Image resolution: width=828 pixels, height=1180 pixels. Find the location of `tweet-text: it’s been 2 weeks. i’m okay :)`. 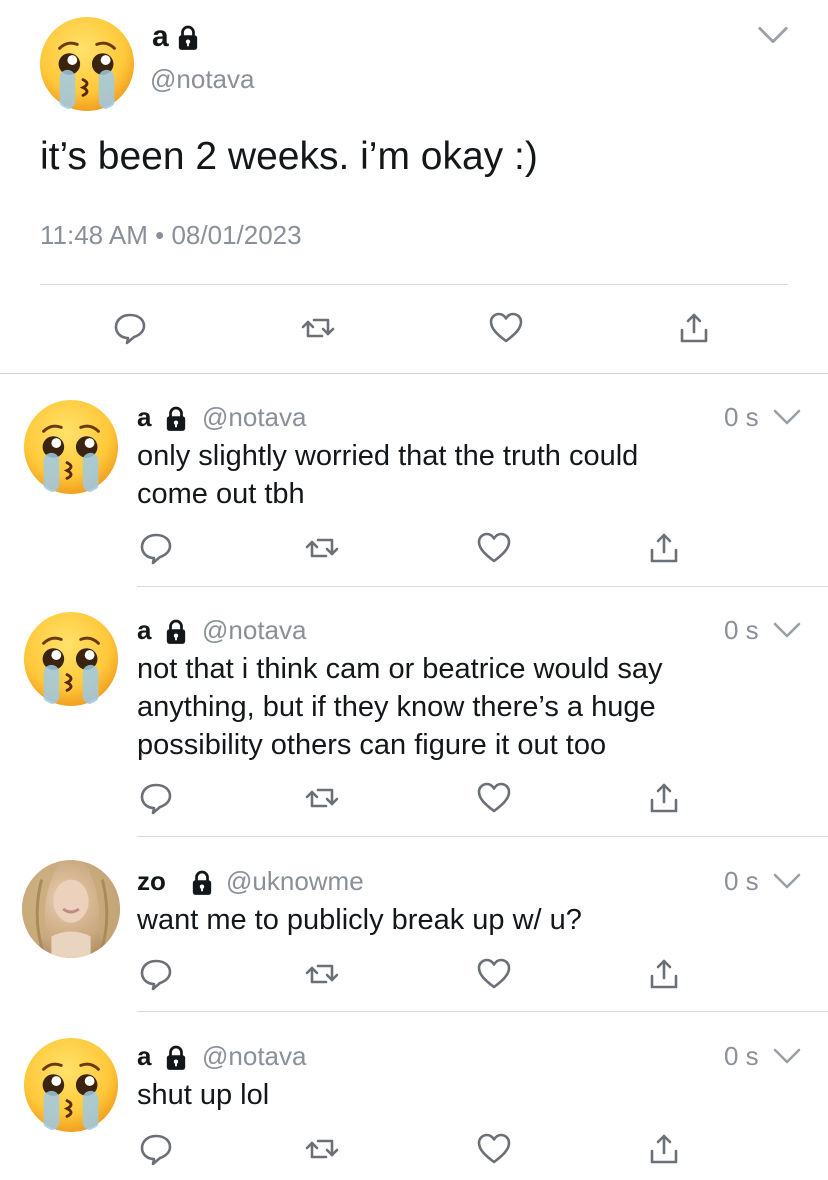

tweet-text: it’s been 2 weeks. i’m okay :) is located at coordinates (289, 156).